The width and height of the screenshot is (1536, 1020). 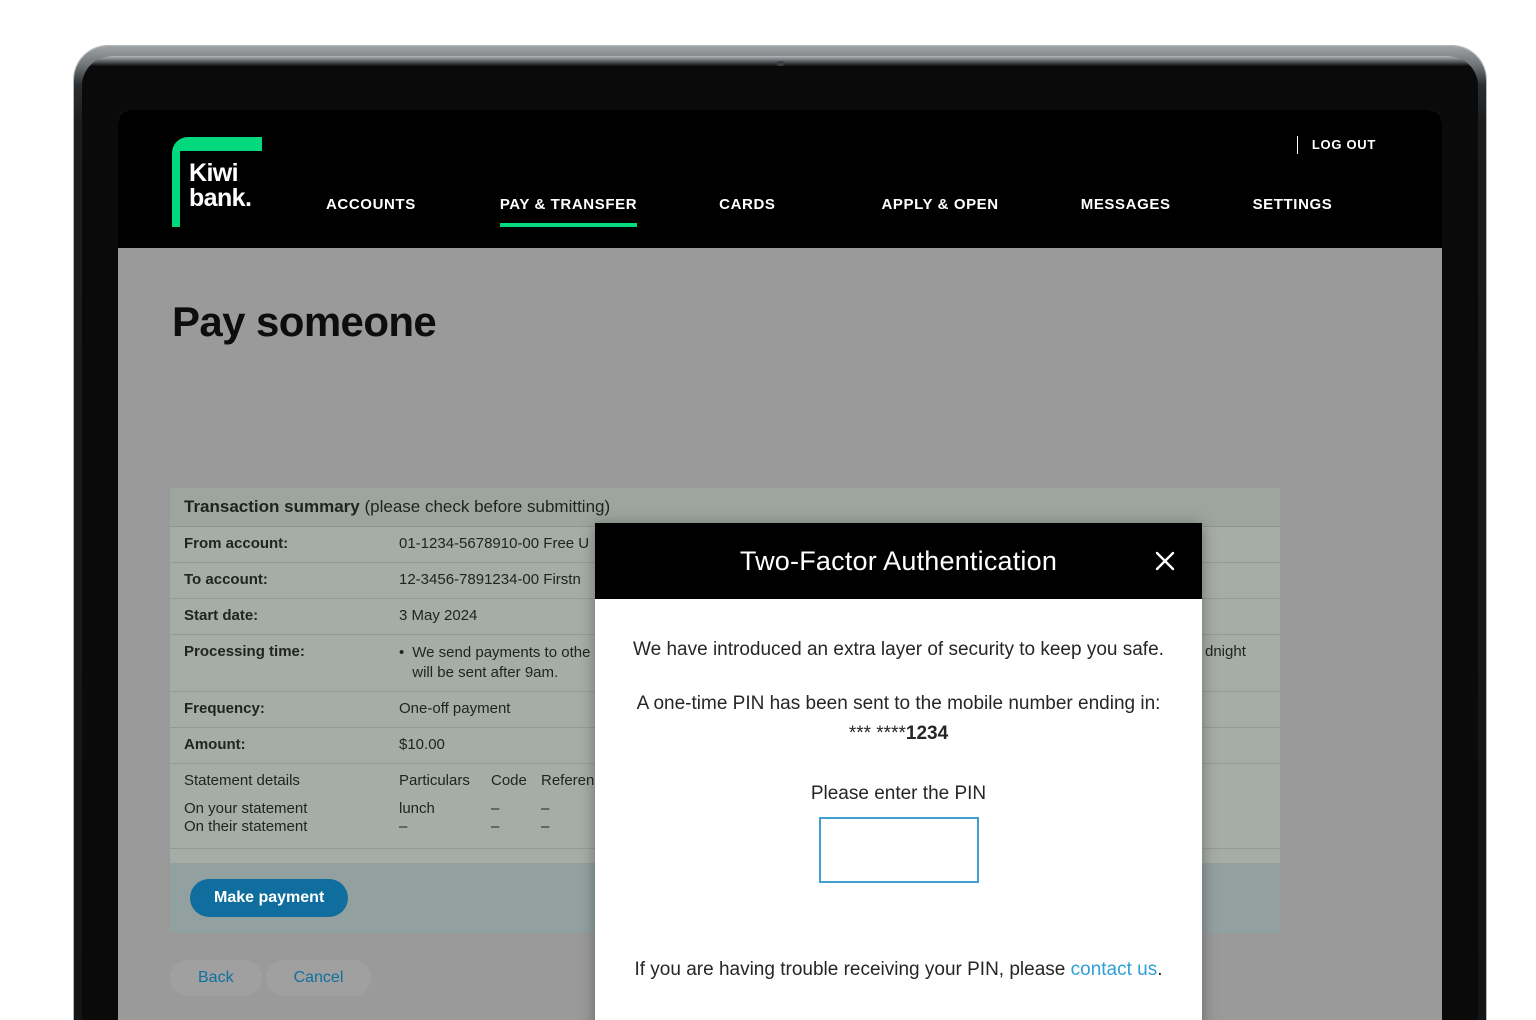 I want to click on summary-header-rest: (please check before submitting), so click(x=485, y=506).